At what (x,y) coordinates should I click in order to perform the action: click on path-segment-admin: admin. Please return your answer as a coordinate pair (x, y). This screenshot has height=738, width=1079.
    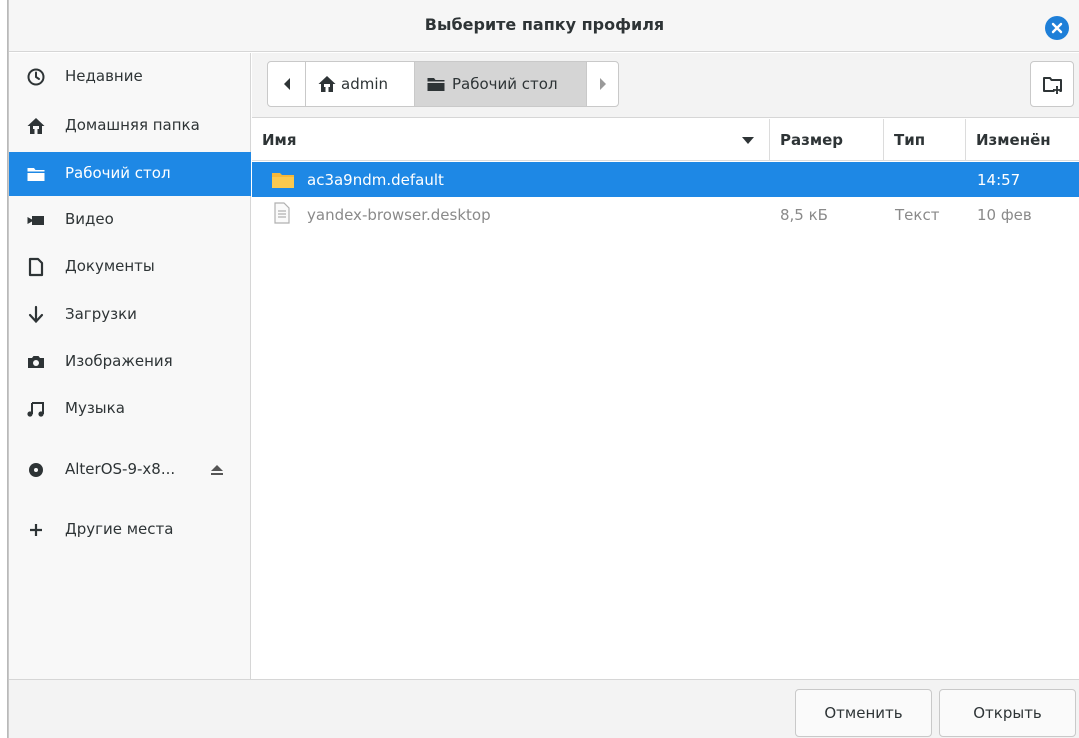
    Looking at the image, I should click on (360, 84).